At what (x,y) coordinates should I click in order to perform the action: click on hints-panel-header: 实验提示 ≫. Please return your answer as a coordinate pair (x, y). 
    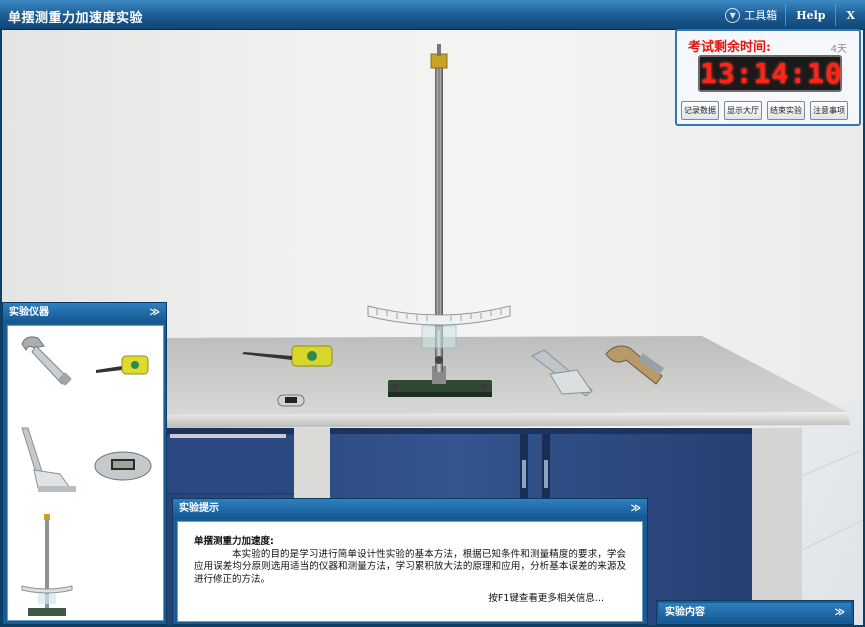
    Looking at the image, I should click on (410, 509).